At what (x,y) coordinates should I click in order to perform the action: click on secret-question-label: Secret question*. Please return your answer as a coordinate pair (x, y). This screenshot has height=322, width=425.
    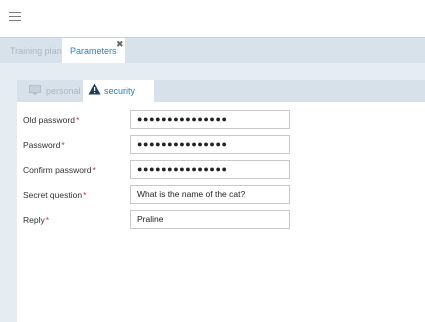
    Looking at the image, I should click on (55, 195).